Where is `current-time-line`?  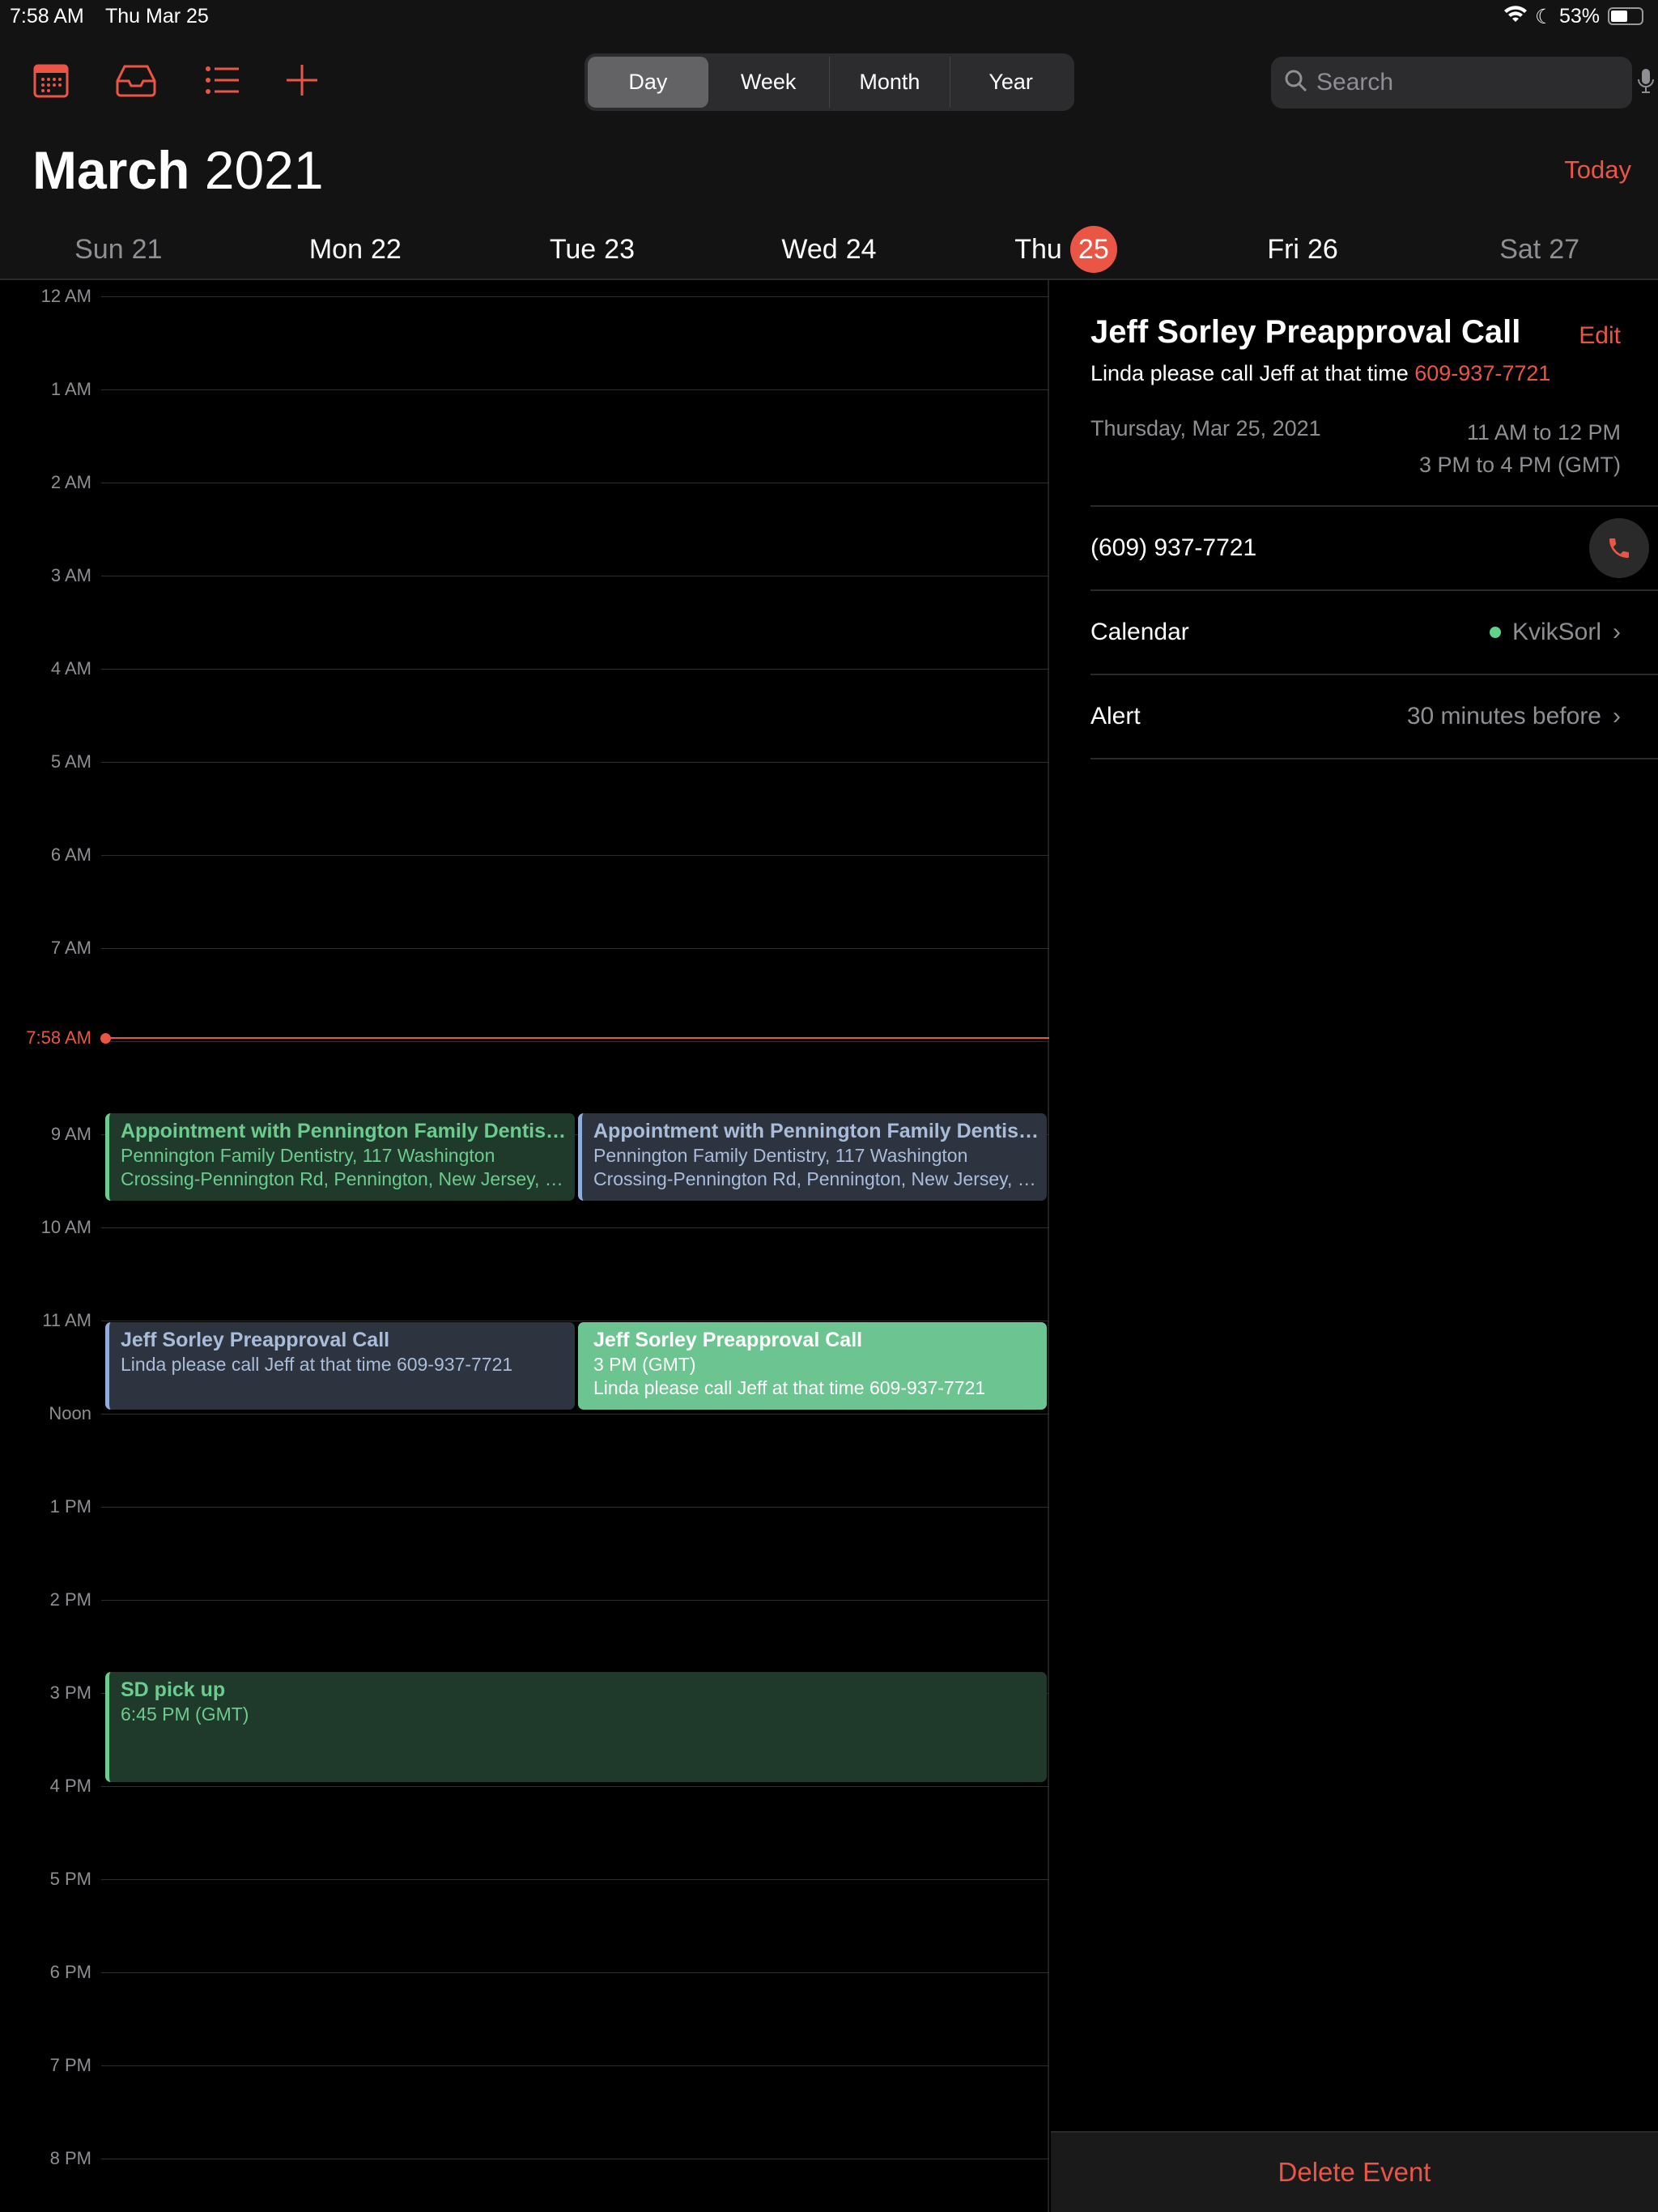
current-time-line is located at coordinates (575, 1038).